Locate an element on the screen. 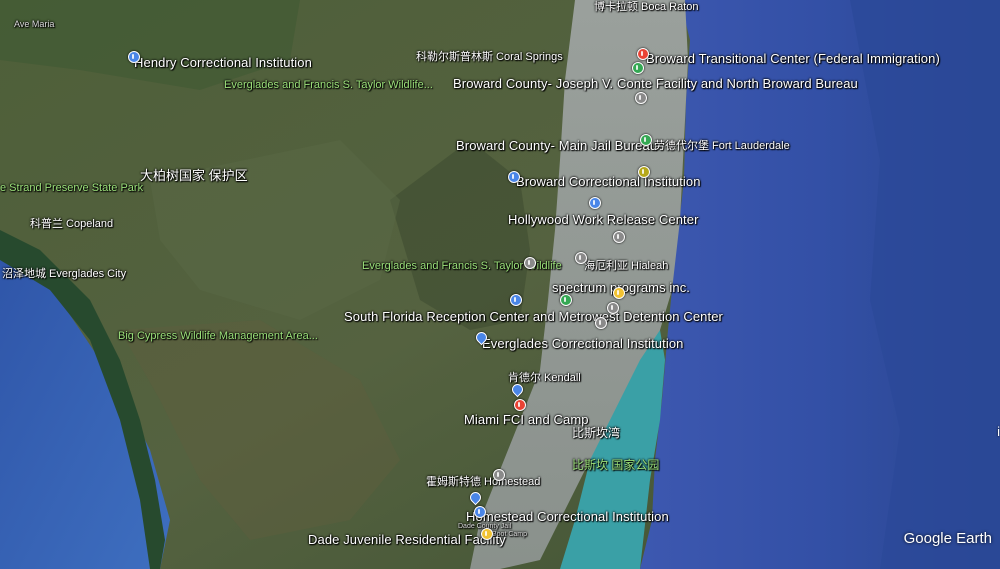 This screenshot has width=1000, height=569. label-biscayne-bay: 比斯坎湾 is located at coordinates (596, 433).